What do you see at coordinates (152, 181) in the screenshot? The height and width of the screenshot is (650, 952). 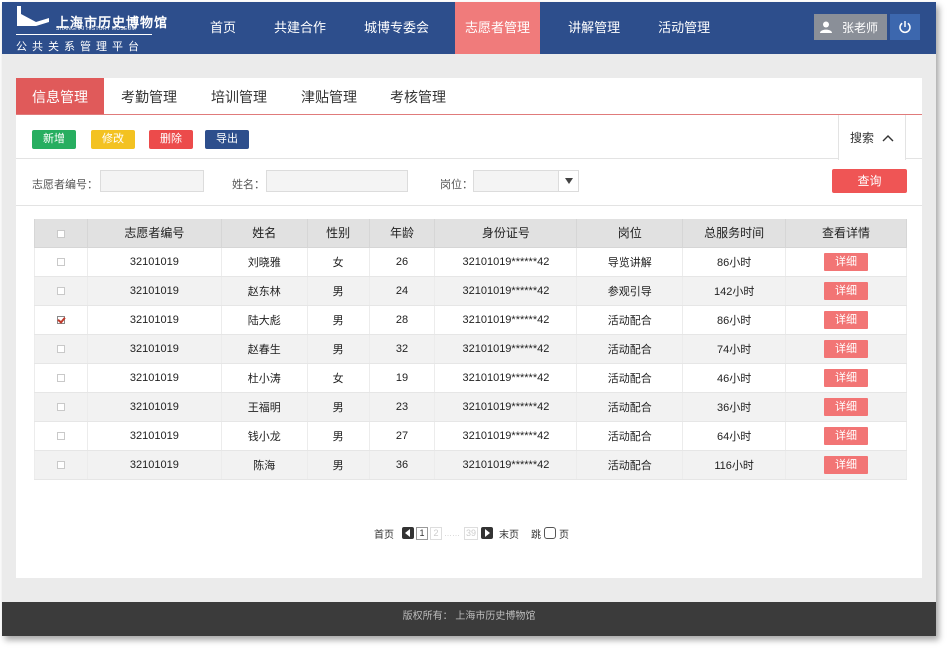 I see `volunteer-id-input` at bounding box center [152, 181].